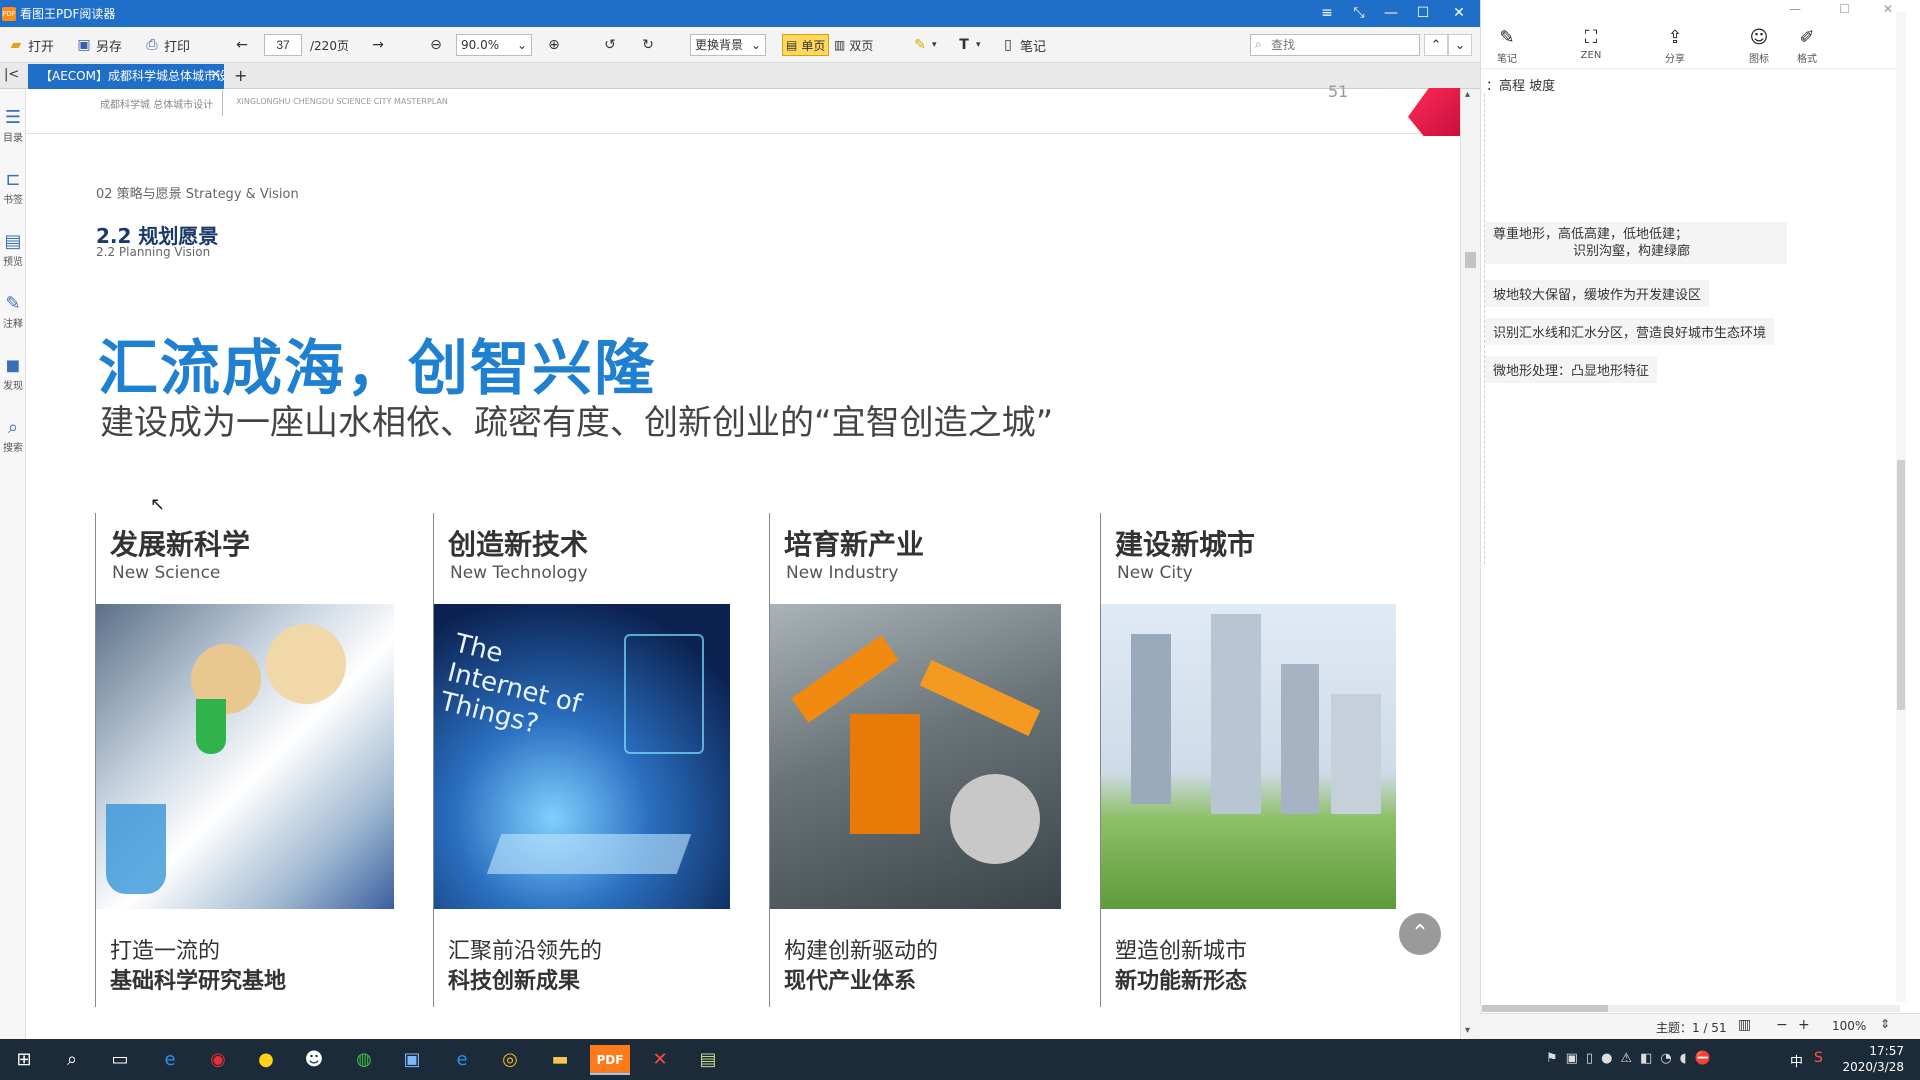  What do you see at coordinates (99, 45) in the screenshot?
I see `saveas-button: ▣ 另存` at bounding box center [99, 45].